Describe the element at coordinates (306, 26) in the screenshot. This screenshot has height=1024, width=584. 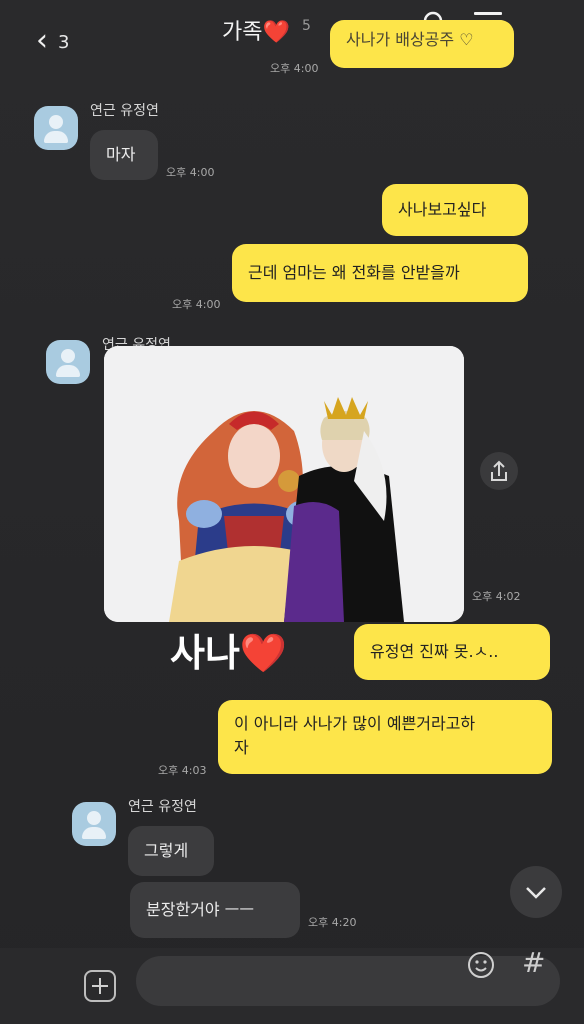
I see `member-count: 5` at that location.